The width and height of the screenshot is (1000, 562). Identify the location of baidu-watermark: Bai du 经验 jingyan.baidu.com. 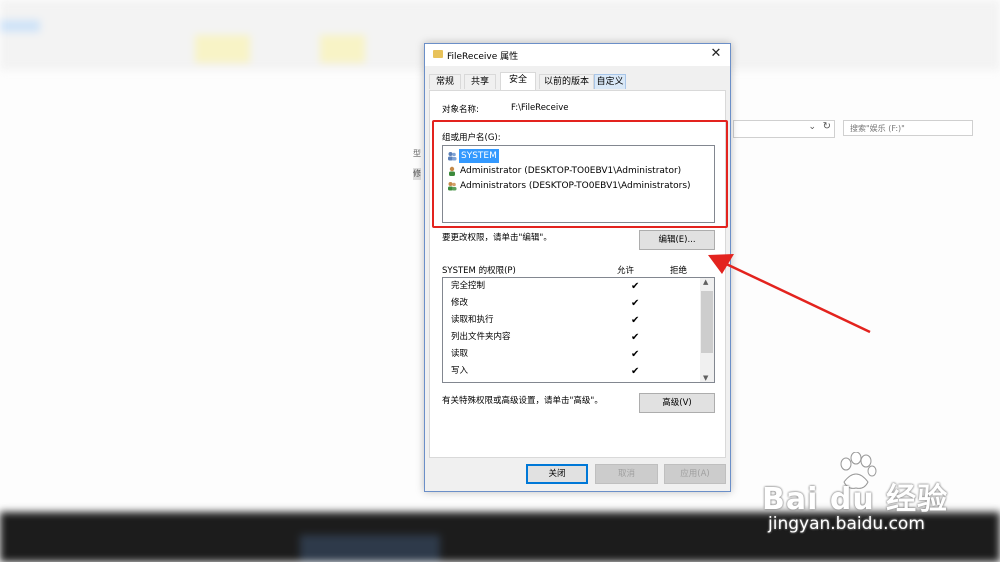
(877, 497).